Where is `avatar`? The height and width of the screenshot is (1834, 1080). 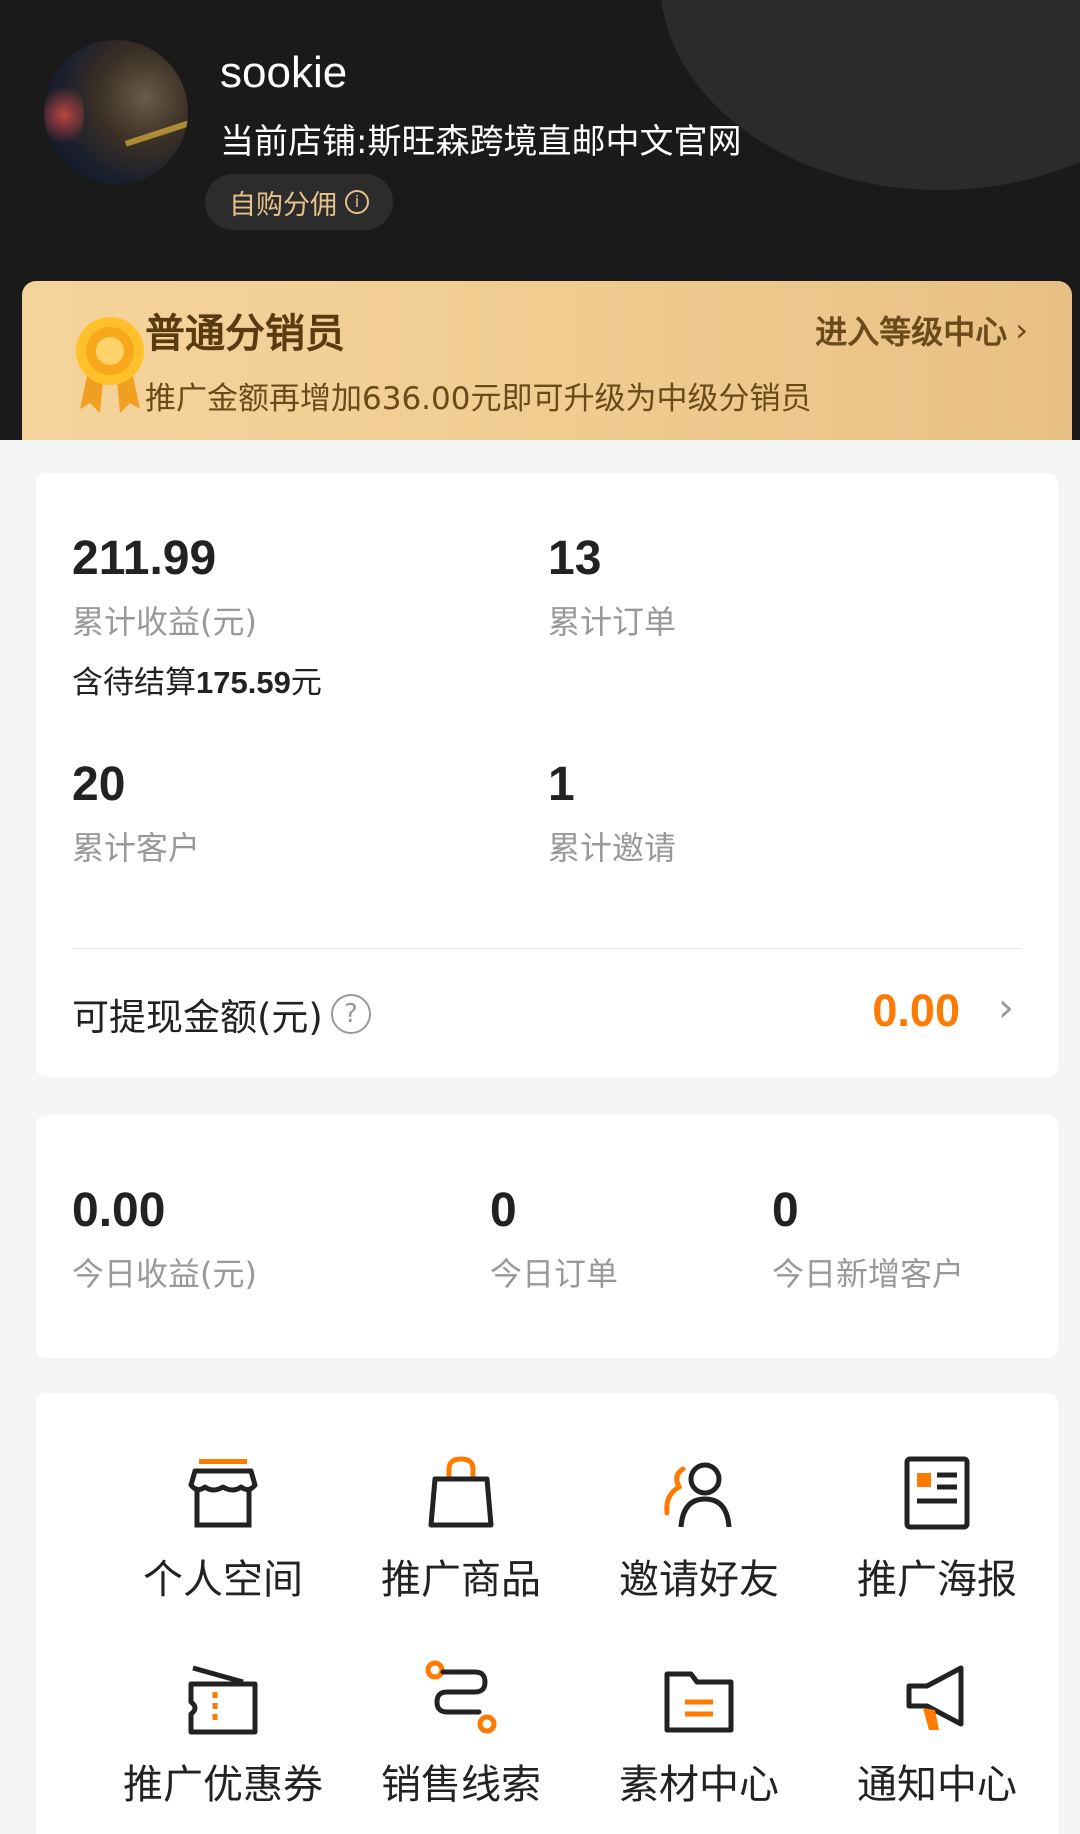
avatar is located at coordinates (116, 112).